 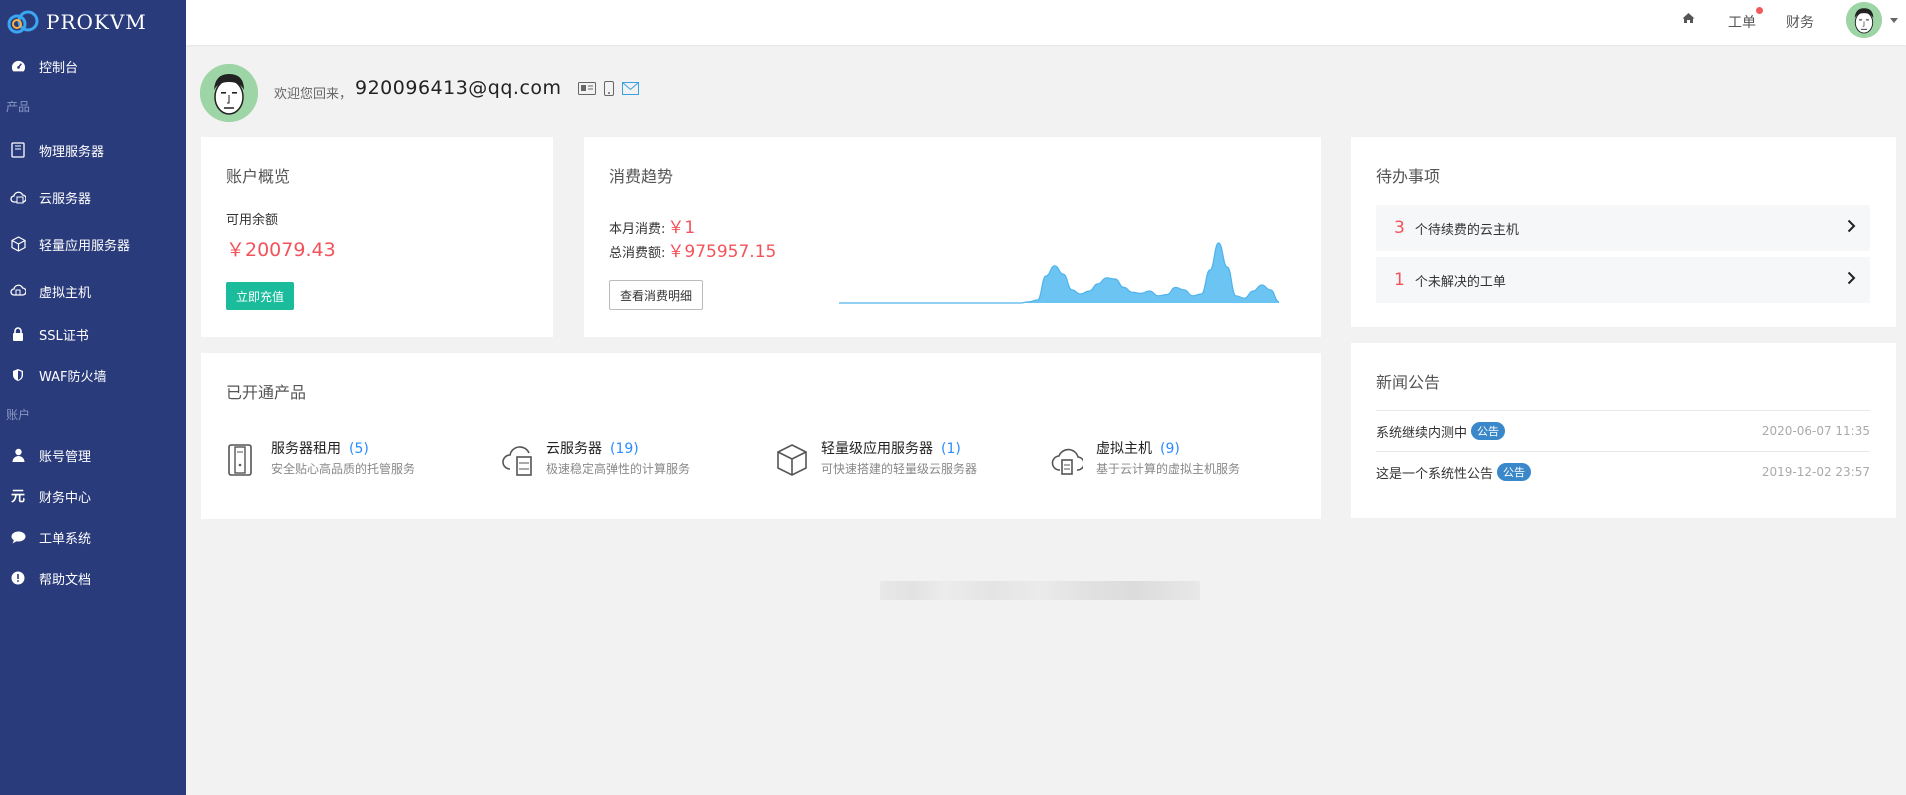 I want to click on todo-count: 1, so click(x=1399, y=280).